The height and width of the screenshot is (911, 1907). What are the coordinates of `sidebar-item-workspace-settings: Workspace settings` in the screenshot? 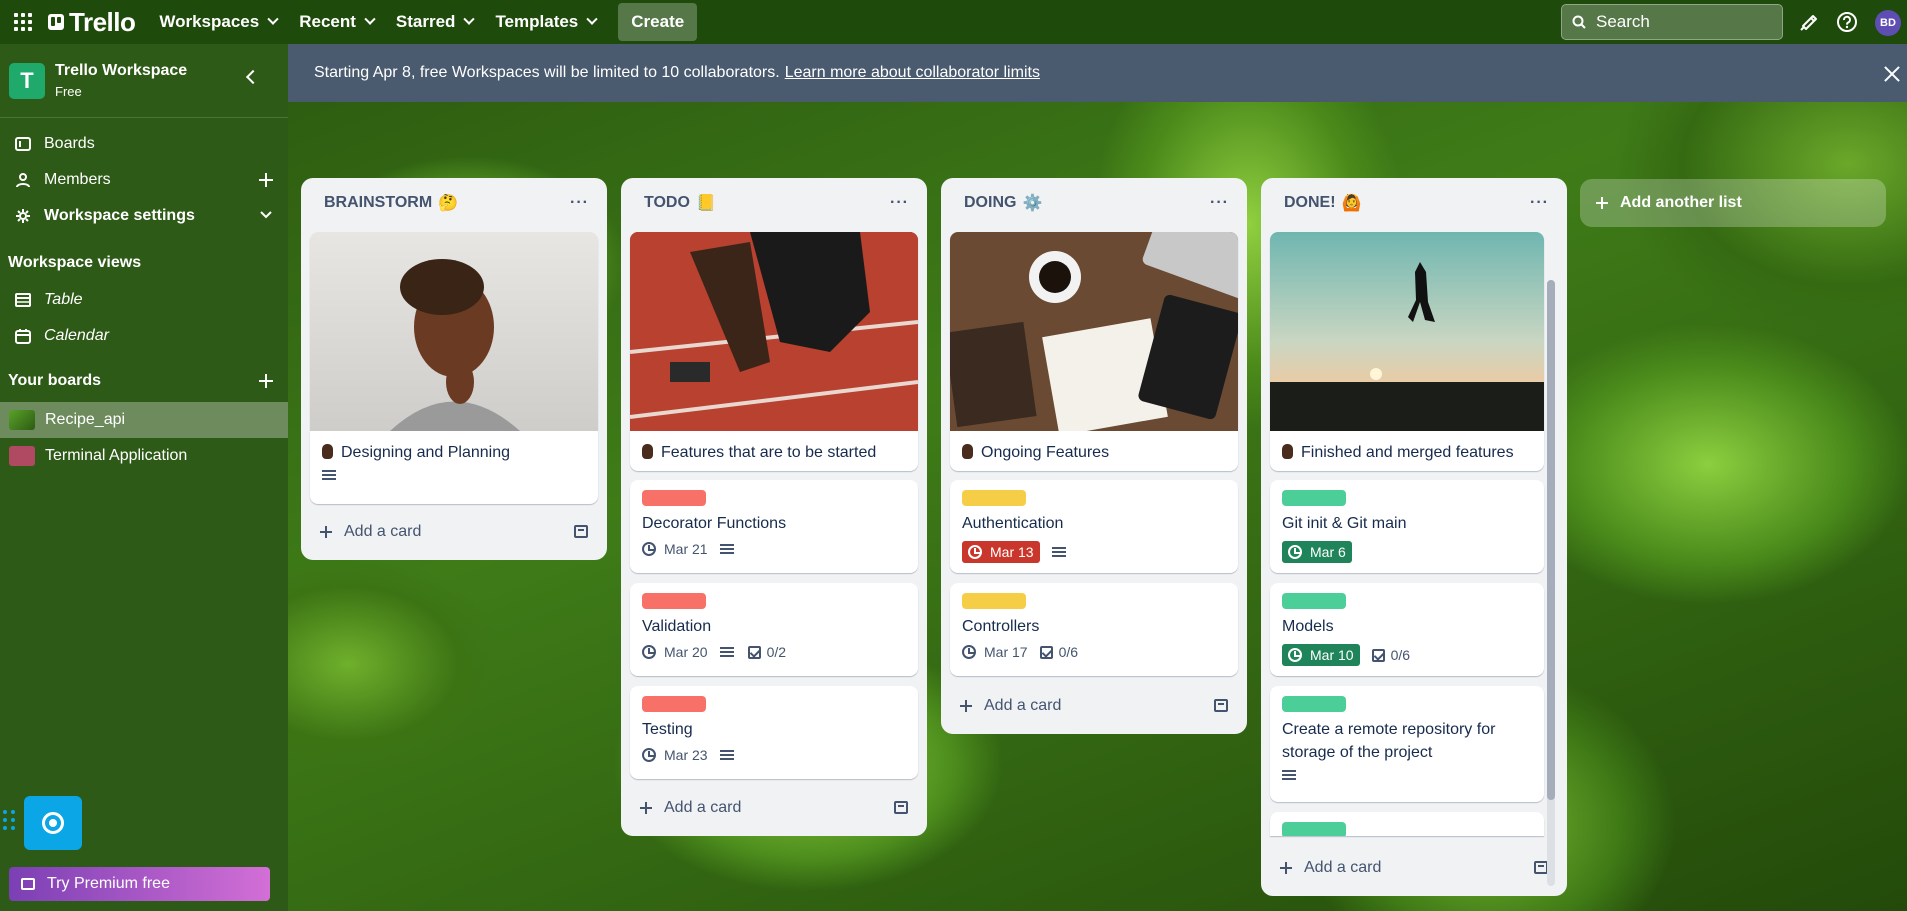 It's located at (144, 216).